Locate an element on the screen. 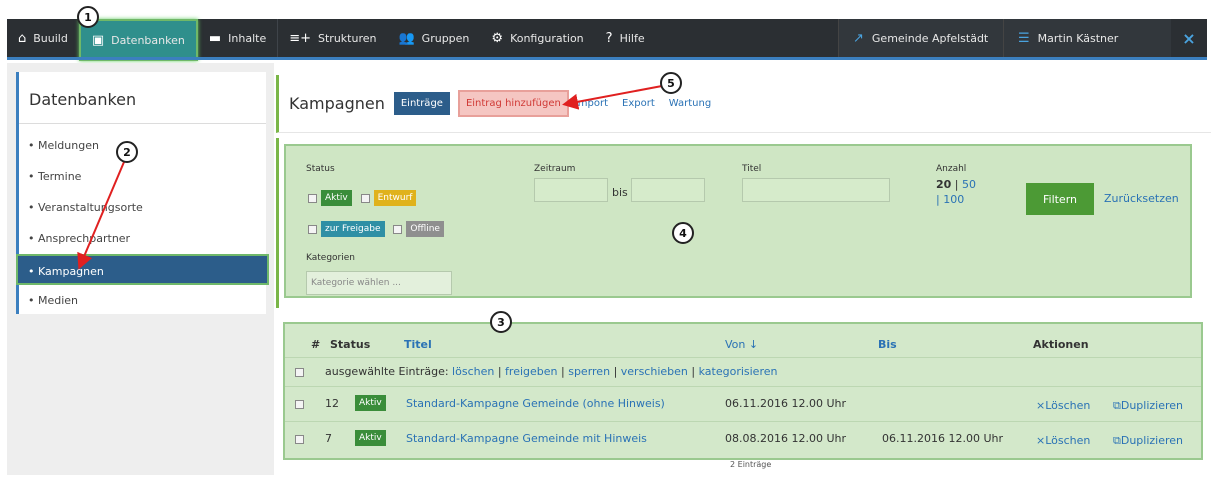 The height and width of the screenshot is (477, 1212). aktiv-checkbox is located at coordinates (312, 198).